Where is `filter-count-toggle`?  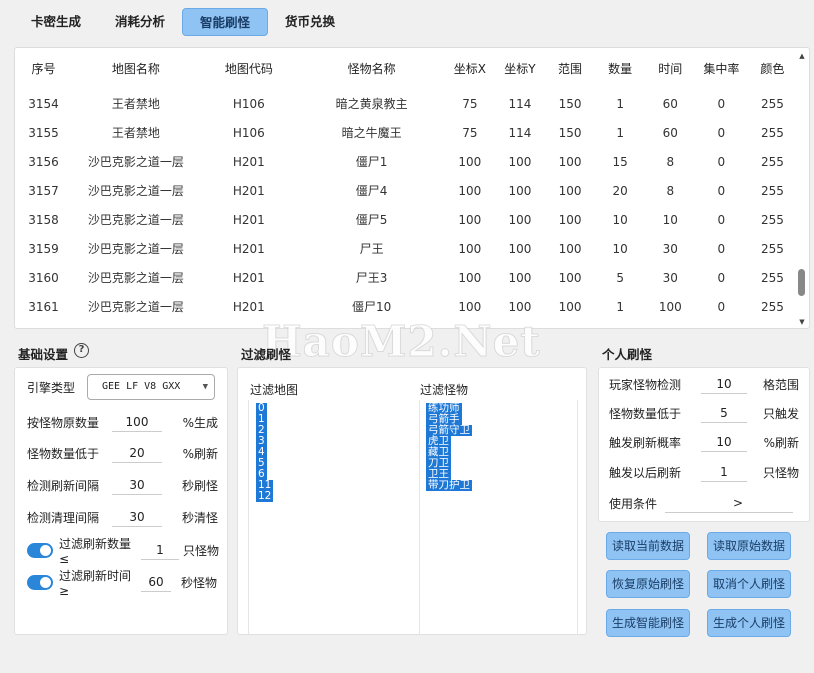
filter-count-toggle is located at coordinates (40, 550).